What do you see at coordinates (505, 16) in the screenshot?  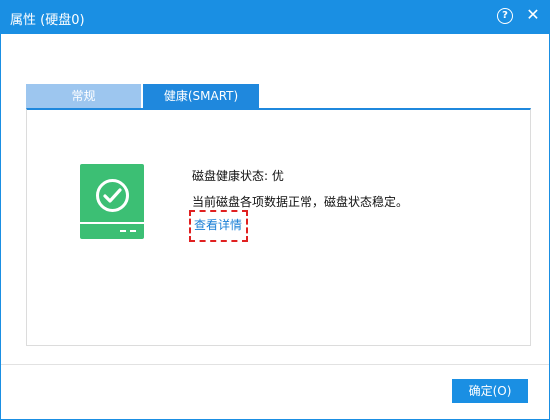 I see `help-icon: ?` at bounding box center [505, 16].